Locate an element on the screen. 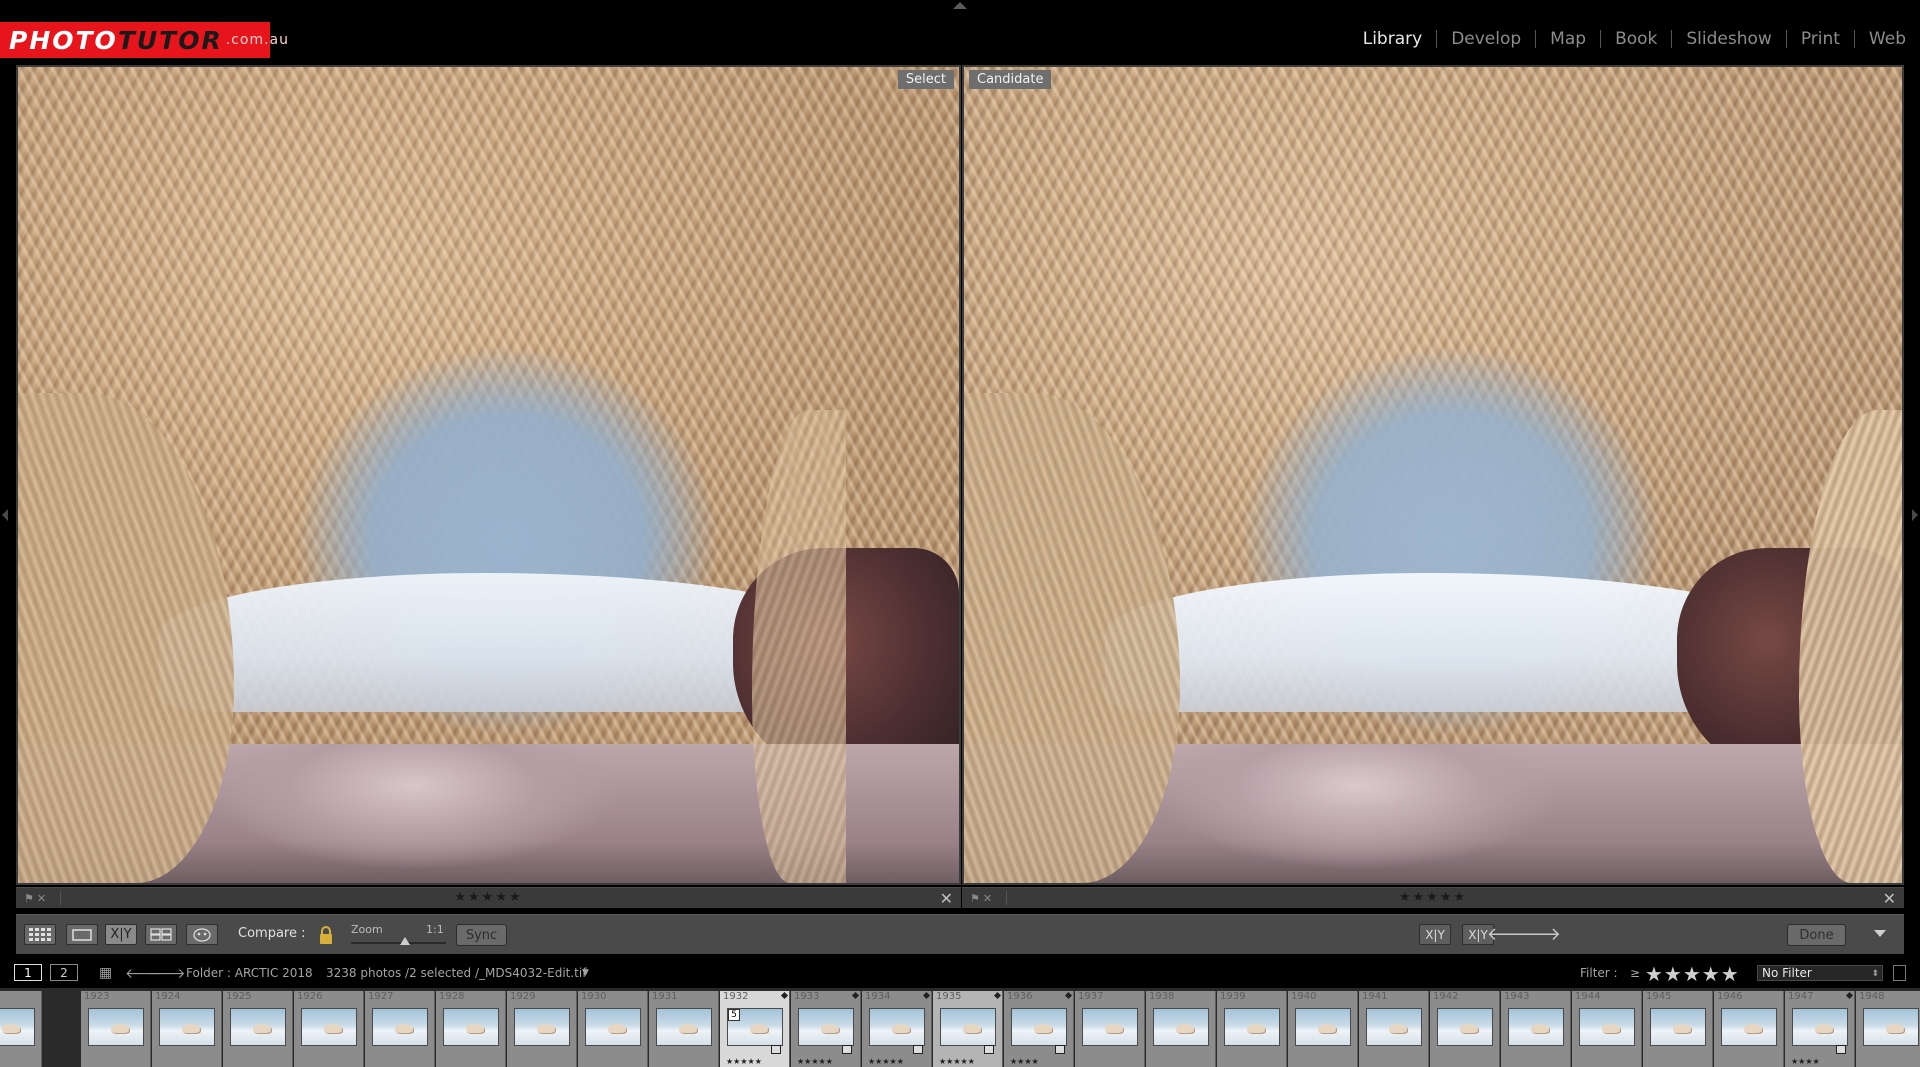  filmstrip-thumbnail: 1940 is located at coordinates (1323, 1029).